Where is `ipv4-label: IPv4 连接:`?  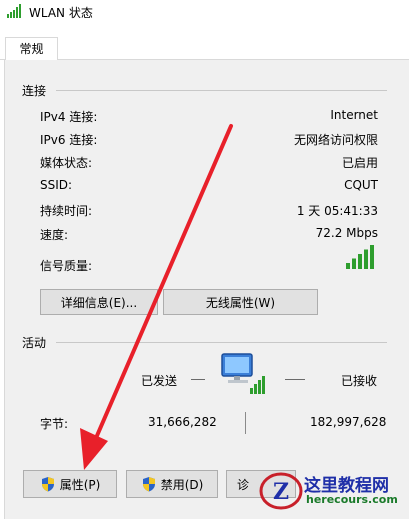 ipv4-label: IPv4 连接: is located at coordinates (69, 117).